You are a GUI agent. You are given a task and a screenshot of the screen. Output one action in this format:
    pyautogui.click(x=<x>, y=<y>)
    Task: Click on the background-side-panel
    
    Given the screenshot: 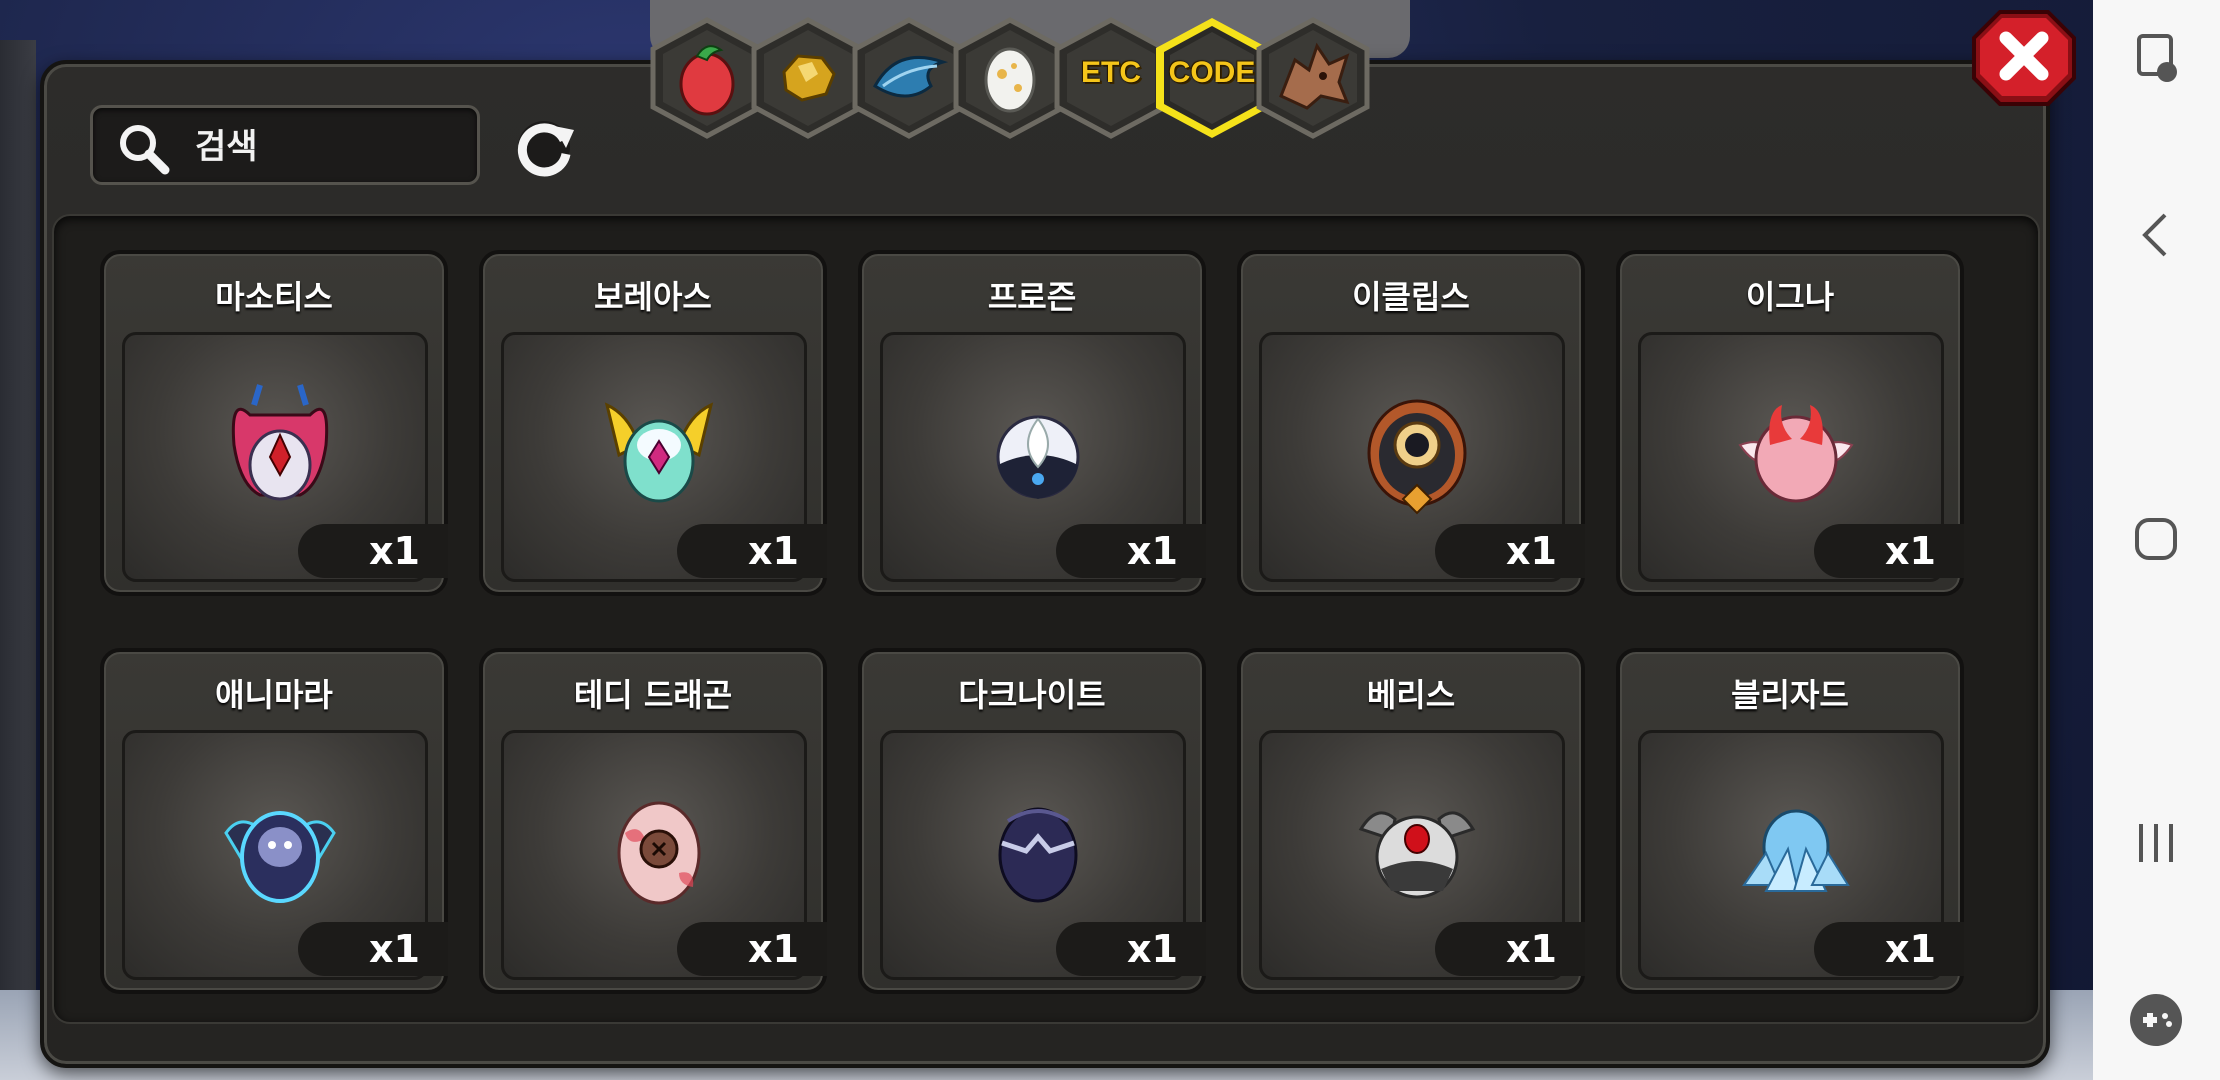 What is the action you would take?
    pyautogui.click(x=18, y=520)
    